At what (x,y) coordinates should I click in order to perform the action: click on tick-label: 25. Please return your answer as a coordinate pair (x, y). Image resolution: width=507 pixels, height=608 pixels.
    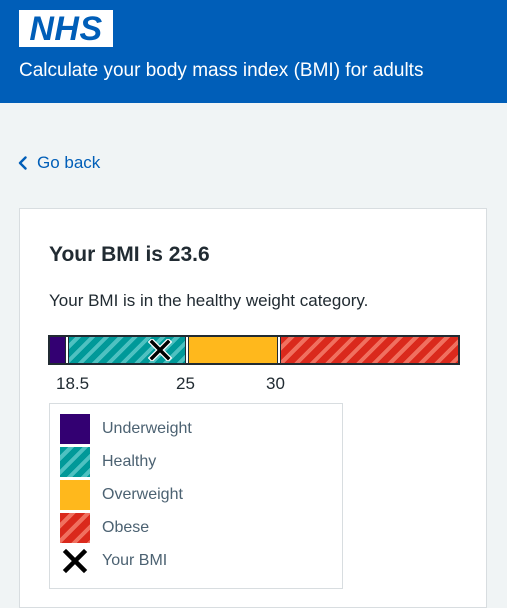
    Looking at the image, I should click on (185, 383).